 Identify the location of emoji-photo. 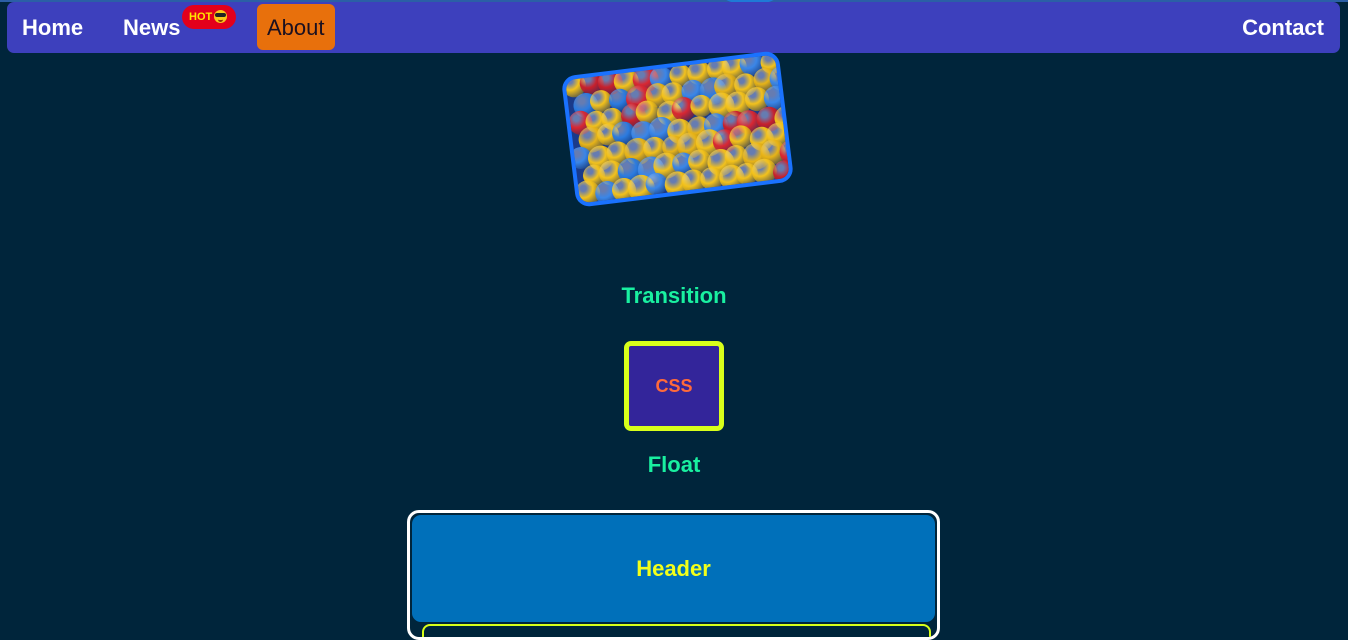
(677, 129).